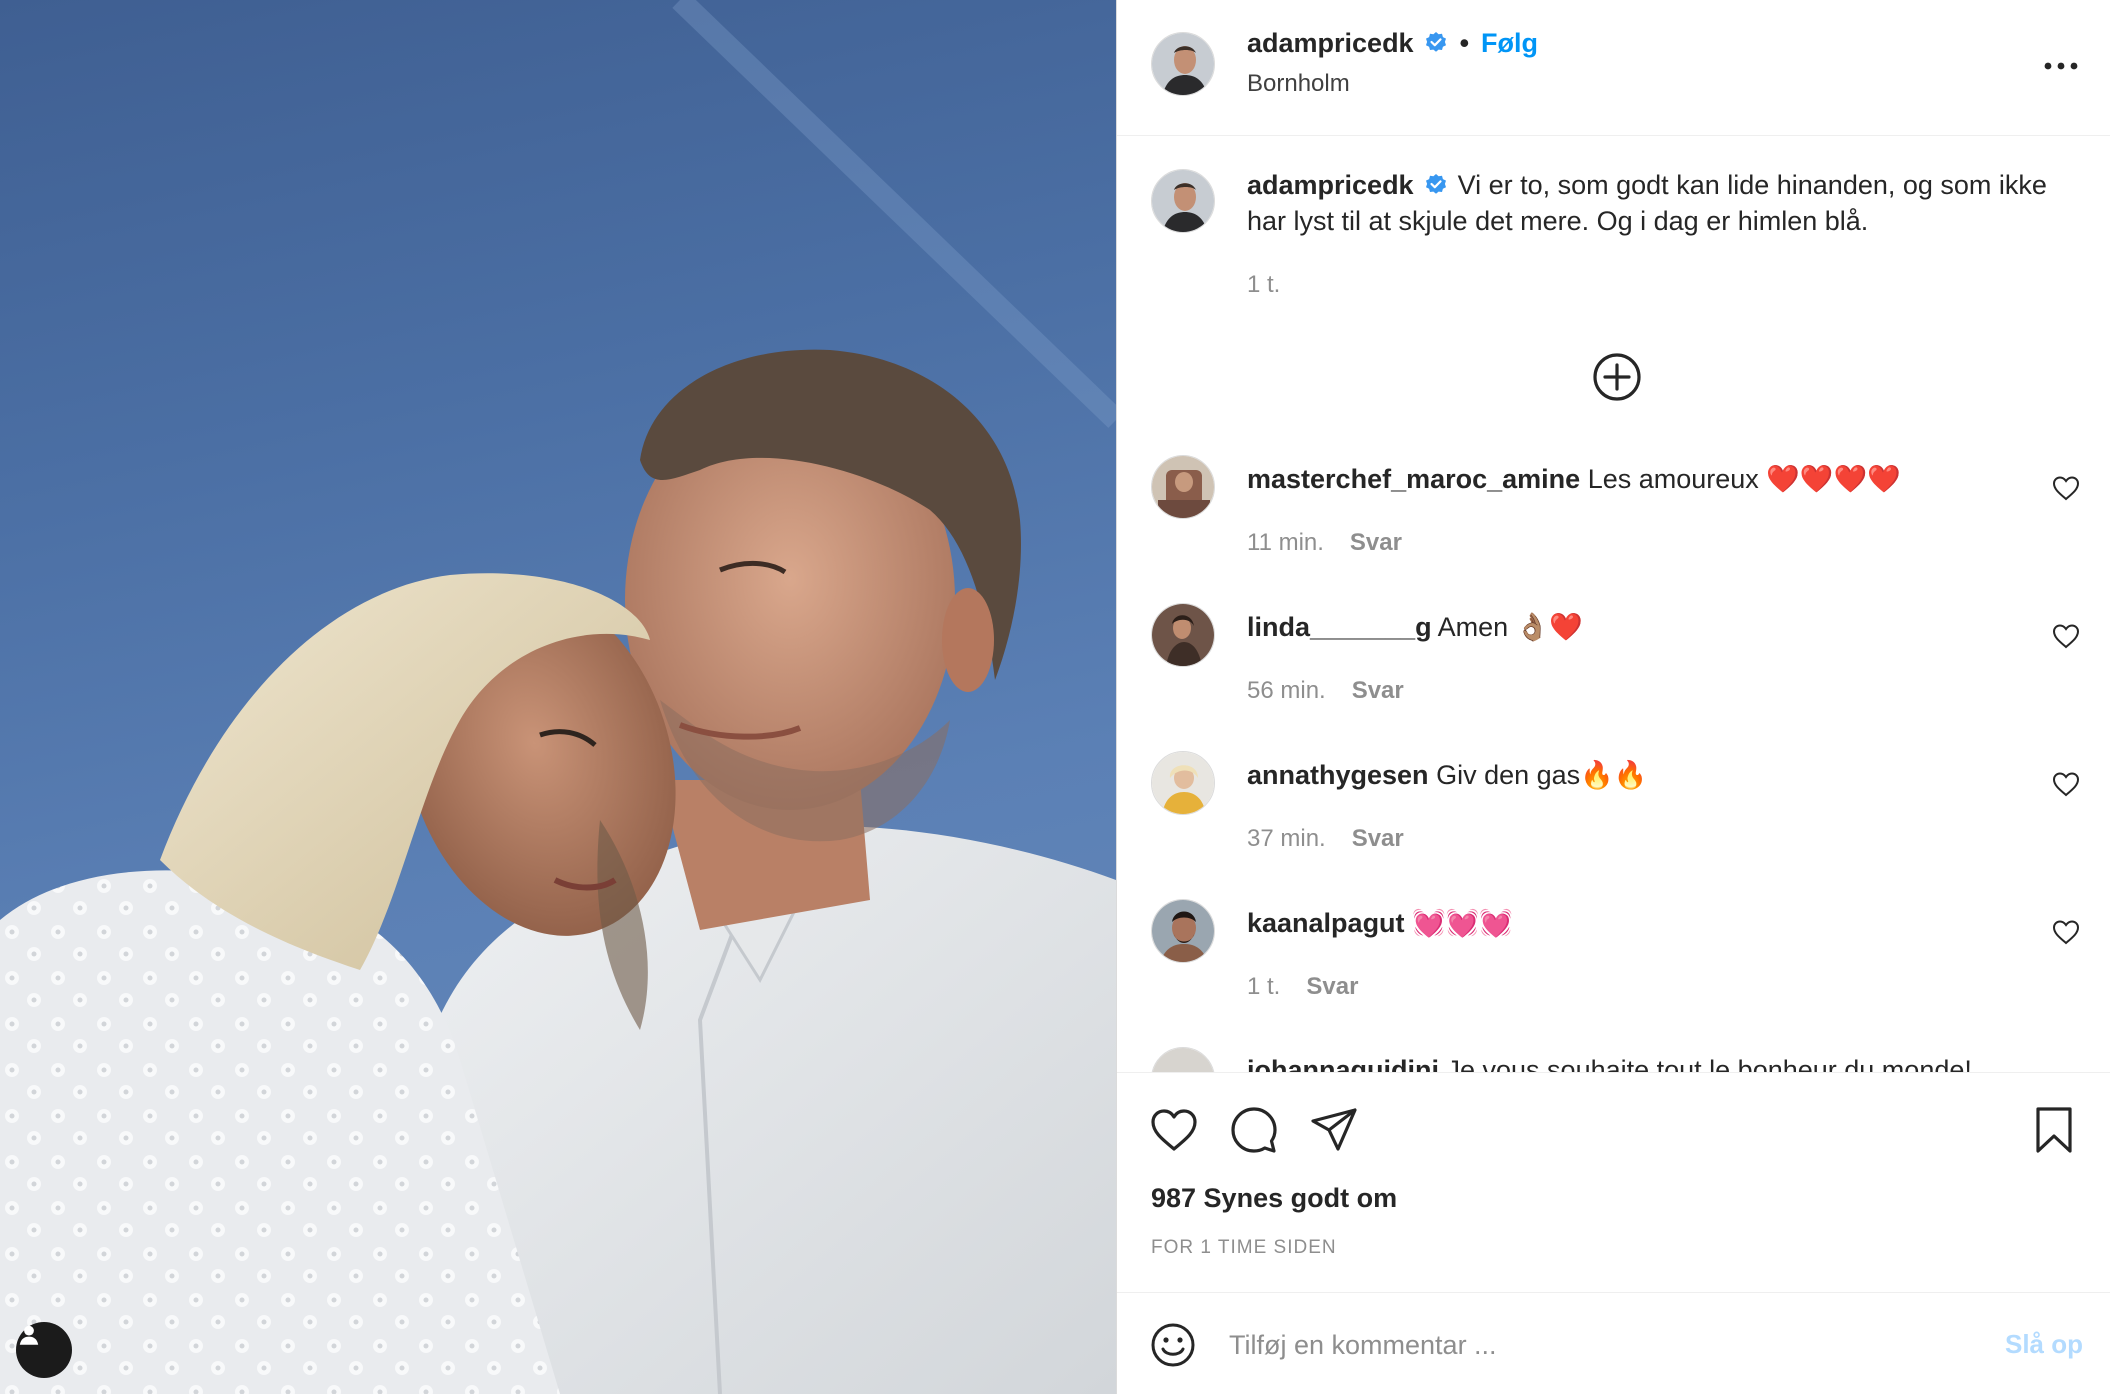 Image resolution: width=2110 pixels, height=1394 pixels. Describe the element at coordinates (1338, 775) in the screenshot. I see `commenter-username: annathygesen` at that location.